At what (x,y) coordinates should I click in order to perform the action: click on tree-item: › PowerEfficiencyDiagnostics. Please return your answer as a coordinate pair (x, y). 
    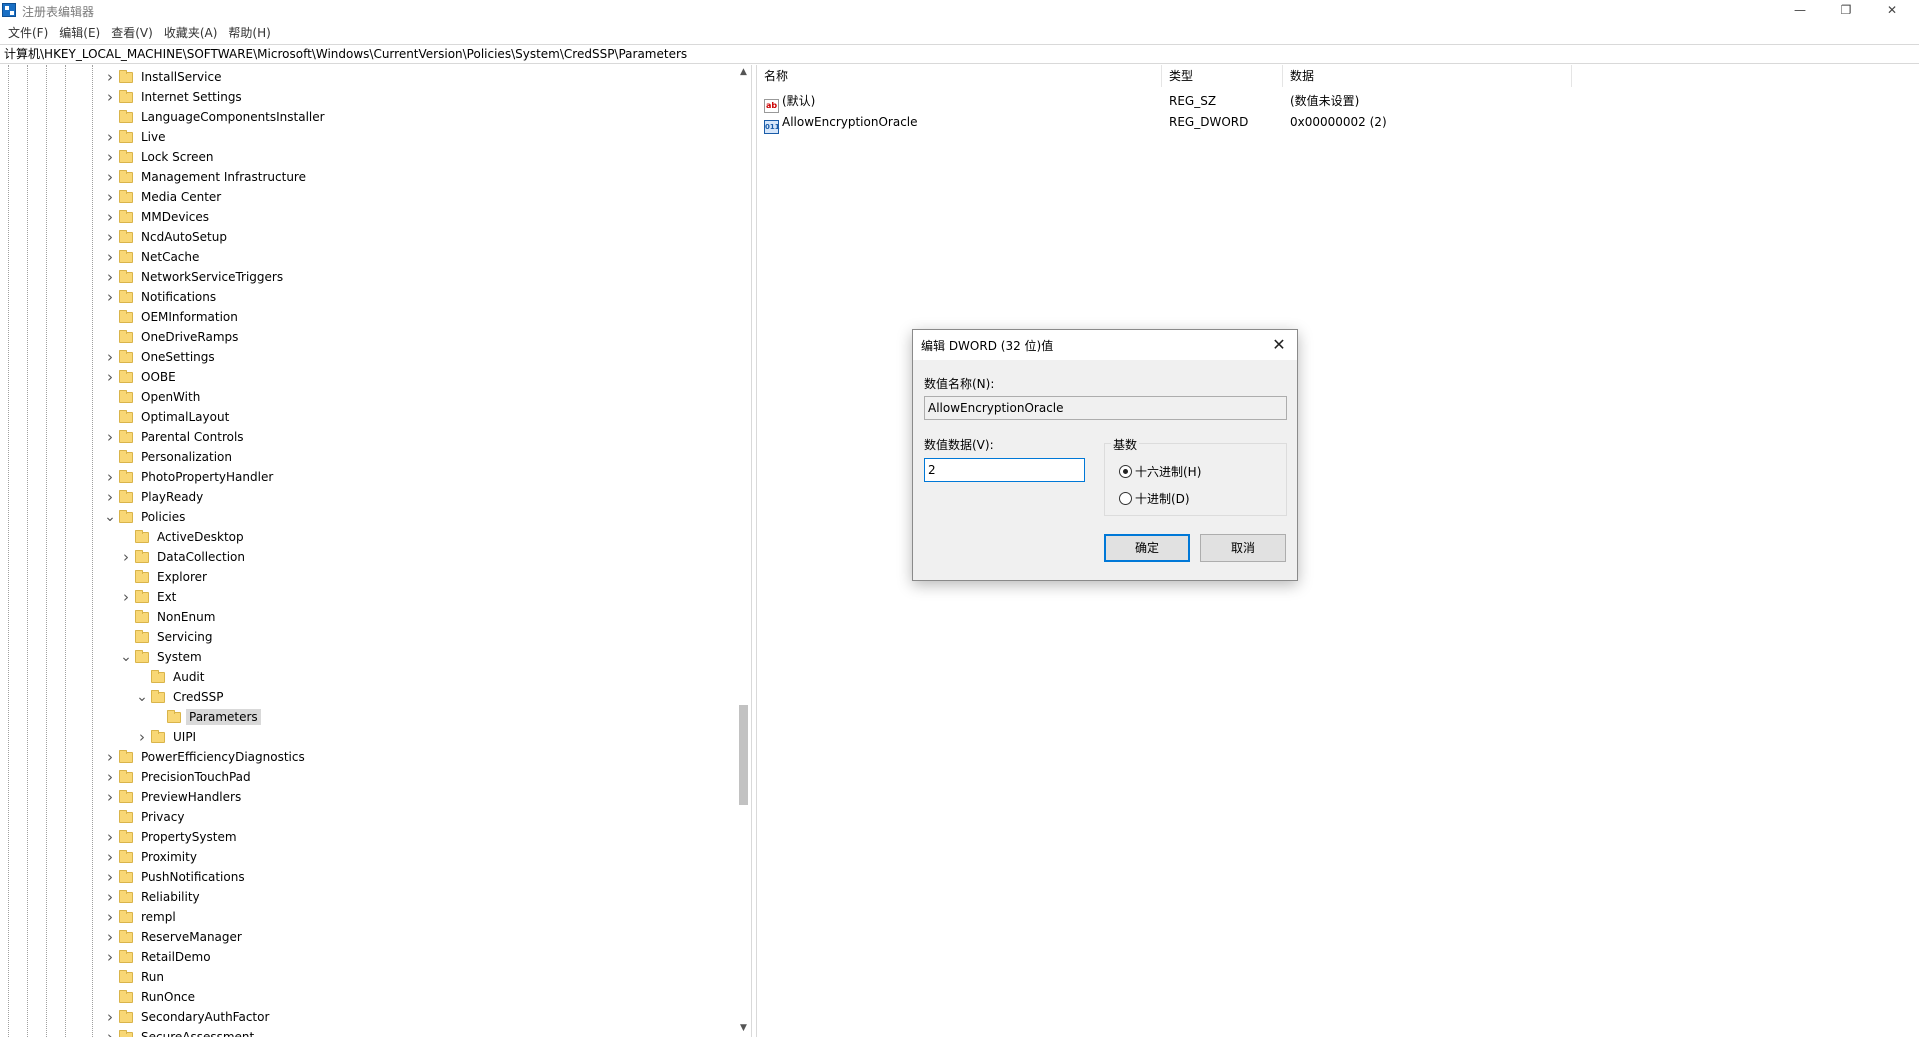
    Looking at the image, I should click on (205, 757).